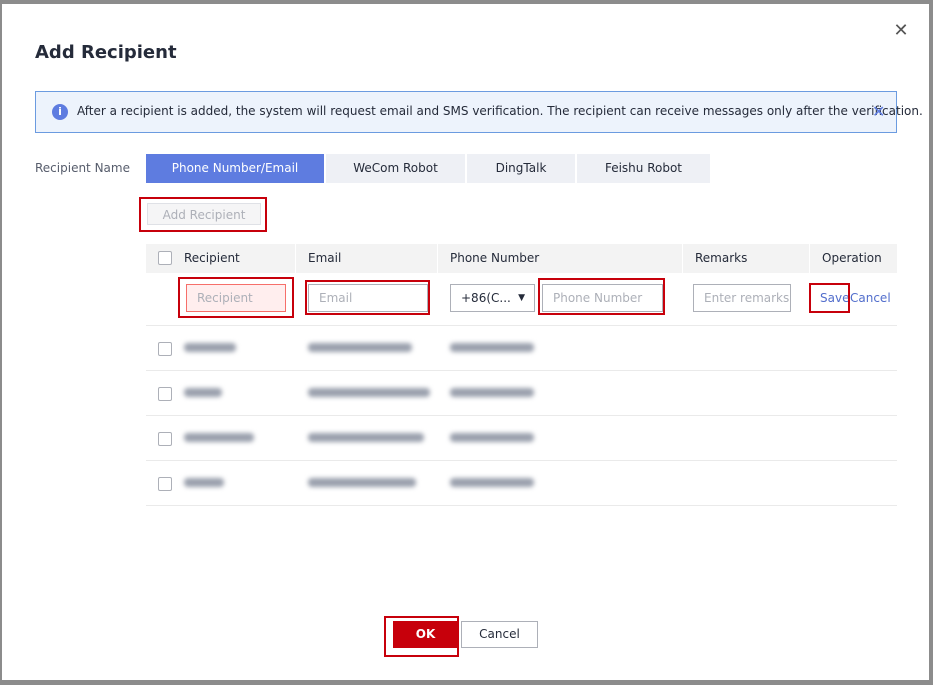 This screenshot has height=685, width=933. Describe the element at coordinates (212, 258) in the screenshot. I see `header-recipient: Recipient` at that location.